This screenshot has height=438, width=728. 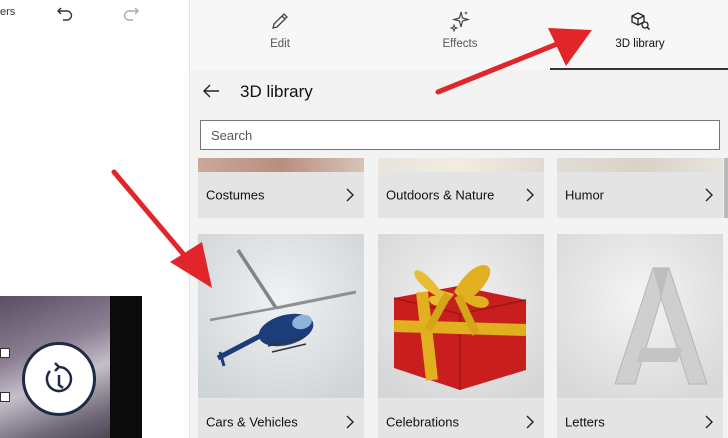 What do you see at coordinates (461, 316) in the screenshot?
I see `gift-box-thumbnail` at bounding box center [461, 316].